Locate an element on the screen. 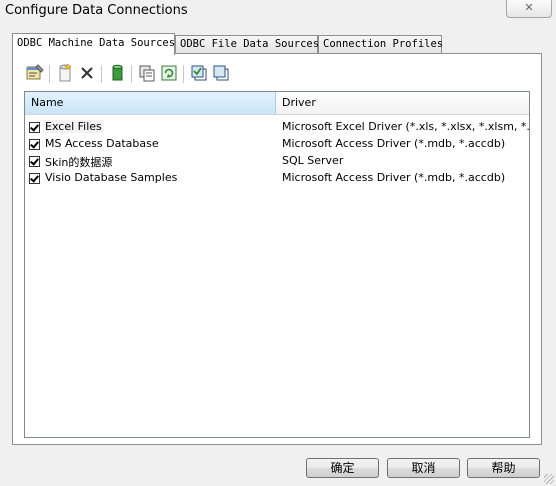 This screenshot has width=556, height=486. ok-button: 确定 is located at coordinates (342, 468).